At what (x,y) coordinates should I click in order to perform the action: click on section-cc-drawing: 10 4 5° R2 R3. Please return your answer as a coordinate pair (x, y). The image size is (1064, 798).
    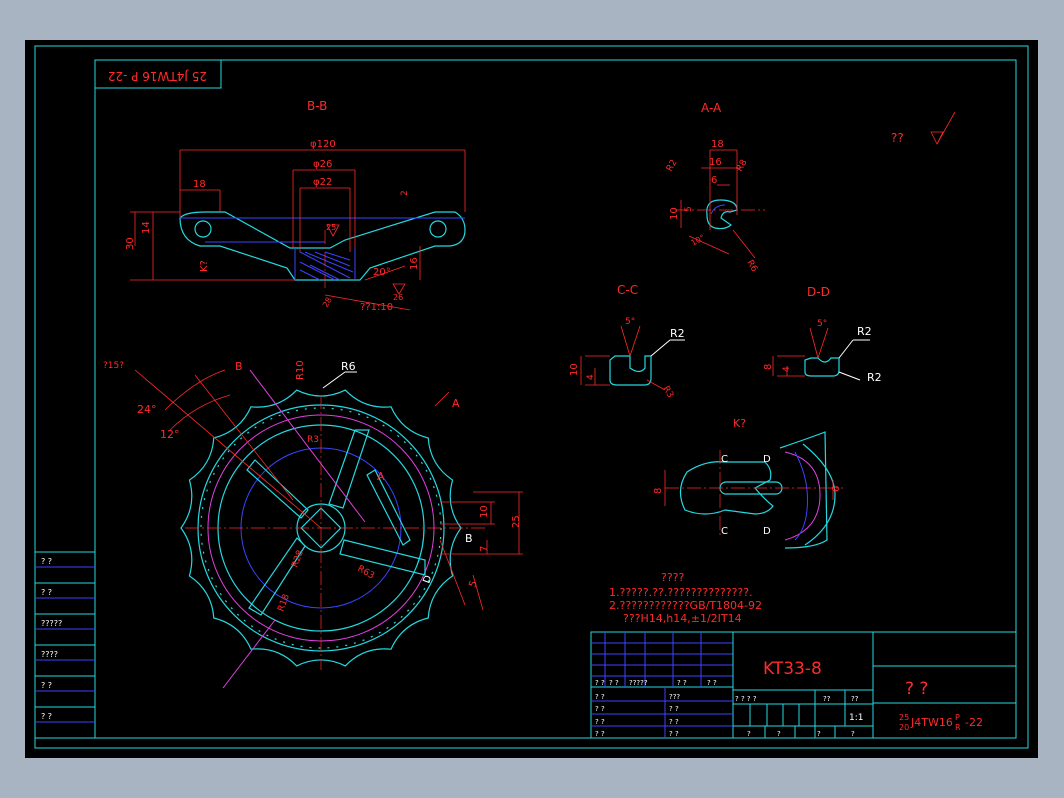
    Looking at the image, I should click on (627, 358).